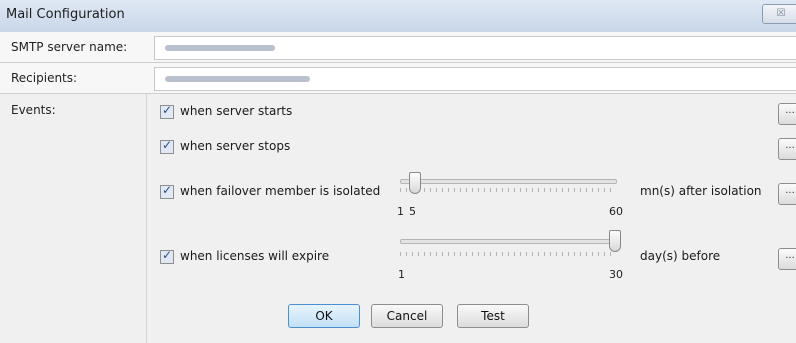 The image size is (796, 343). What do you see at coordinates (236, 111) in the screenshot?
I see `server-starts-label: when server starts` at bounding box center [236, 111].